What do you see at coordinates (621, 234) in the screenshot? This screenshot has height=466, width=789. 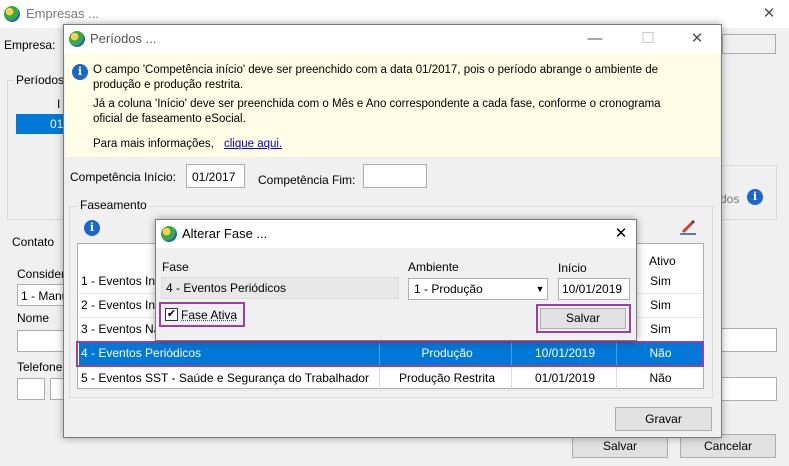 I see `alterar-close-icon: ✕` at bounding box center [621, 234].